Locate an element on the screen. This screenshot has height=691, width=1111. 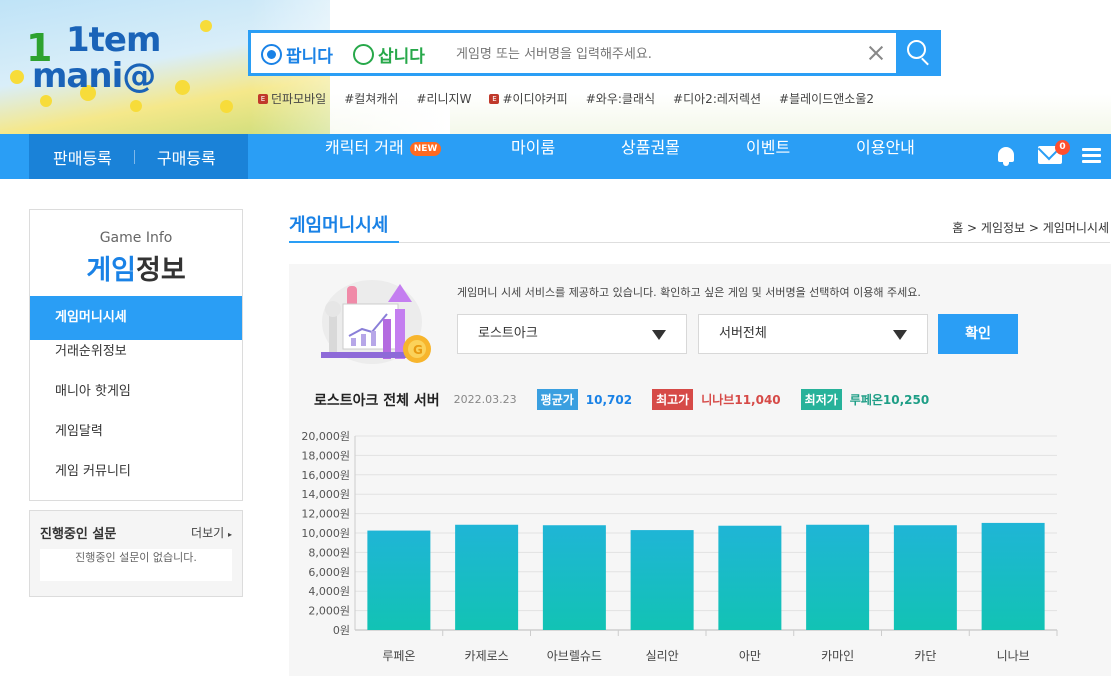
tag-label: #리니지W is located at coordinates (444, 99).